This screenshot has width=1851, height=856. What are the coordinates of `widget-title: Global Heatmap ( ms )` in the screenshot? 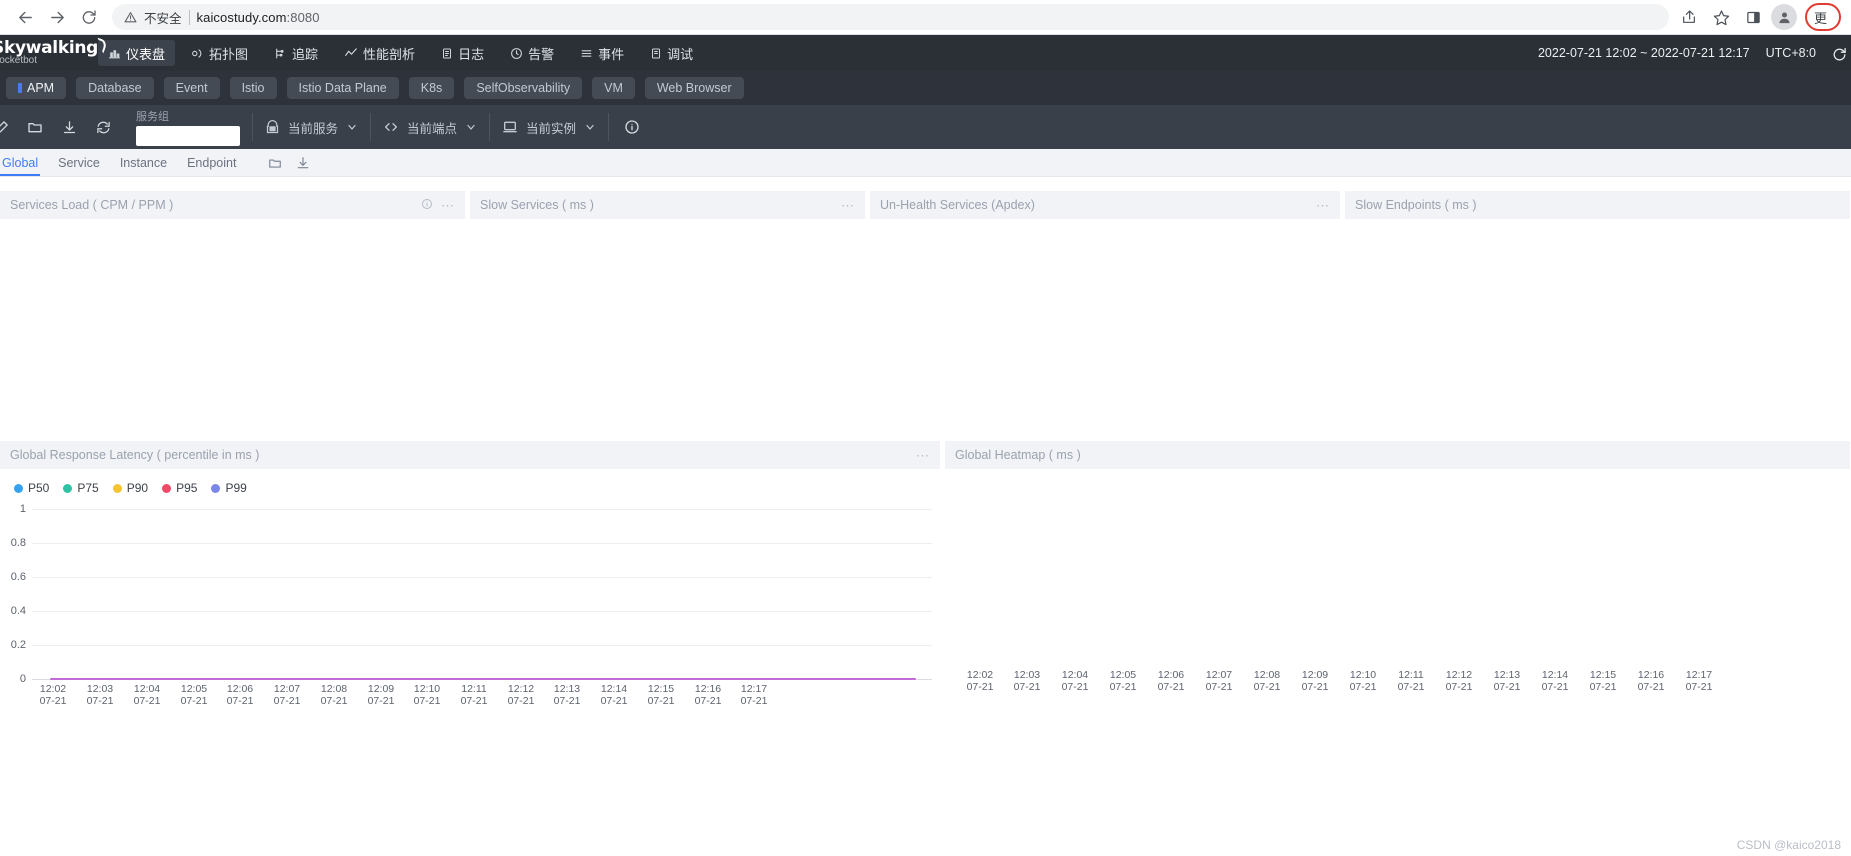 It's located at (1018, 455).